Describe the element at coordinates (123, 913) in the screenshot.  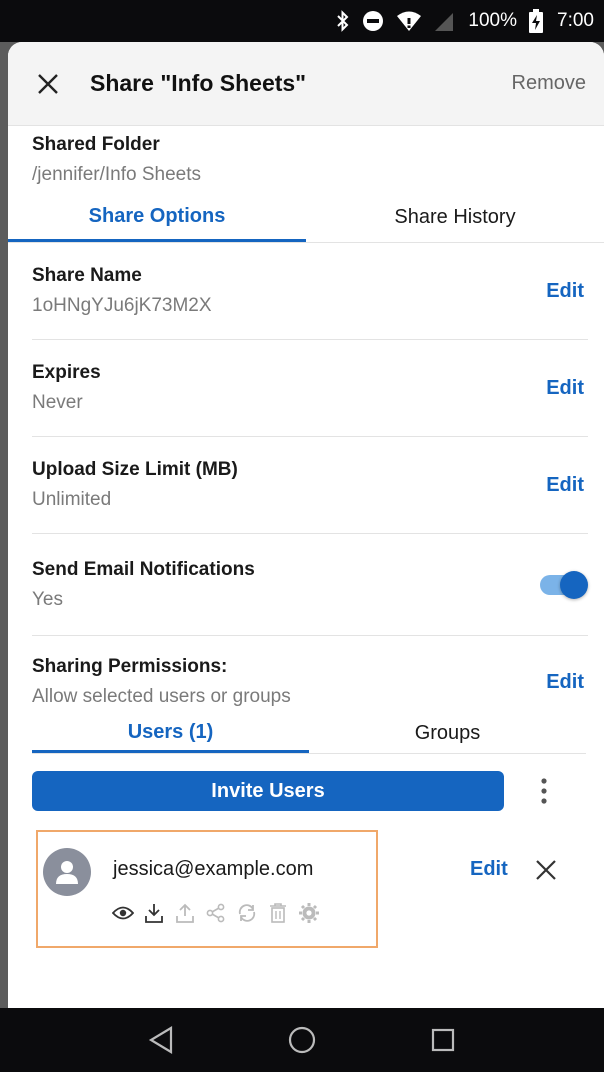
I see `view-icon` at that location.